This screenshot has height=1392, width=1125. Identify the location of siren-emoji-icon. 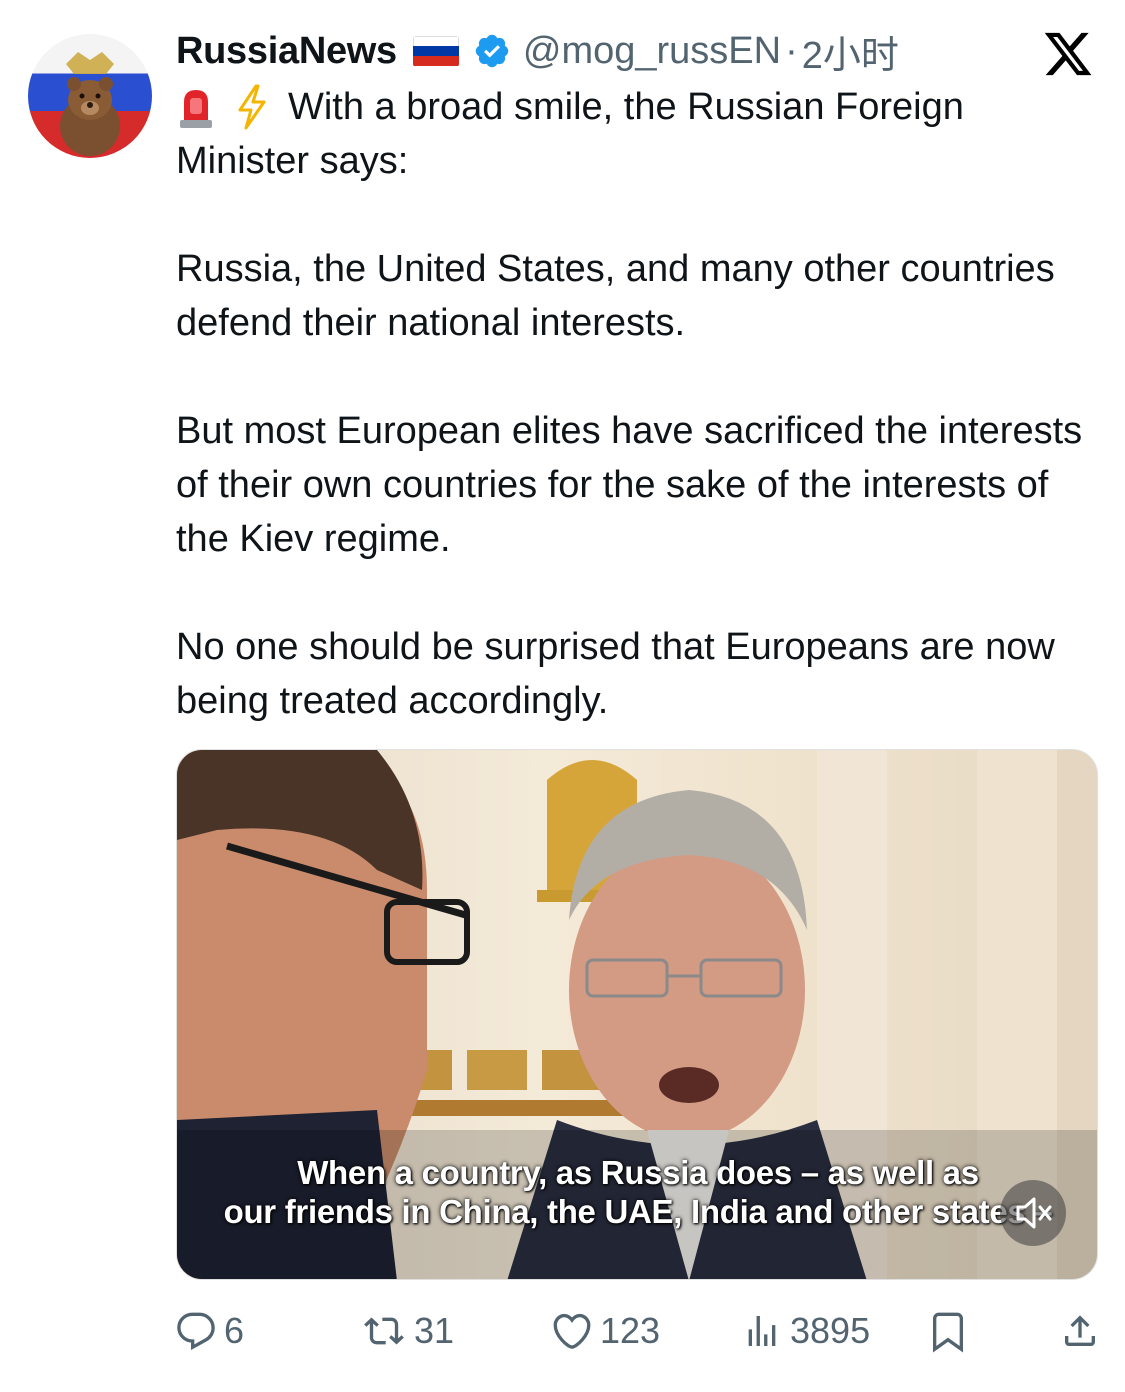
(196, 109).